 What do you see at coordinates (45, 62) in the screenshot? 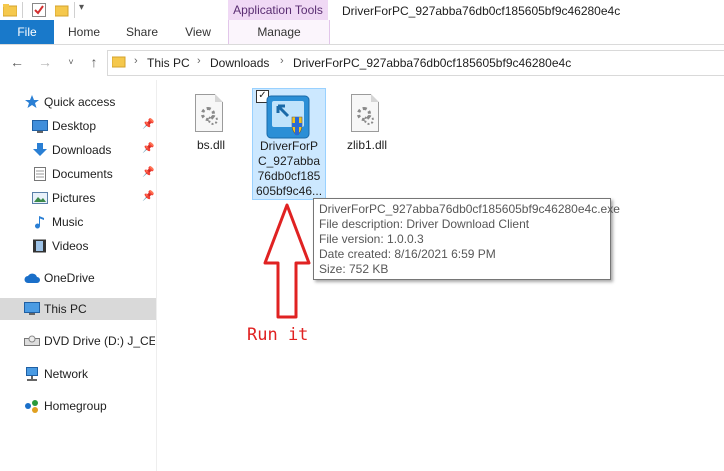
I see `forward-arrow-icon: →` at bounding box center [45, 62].